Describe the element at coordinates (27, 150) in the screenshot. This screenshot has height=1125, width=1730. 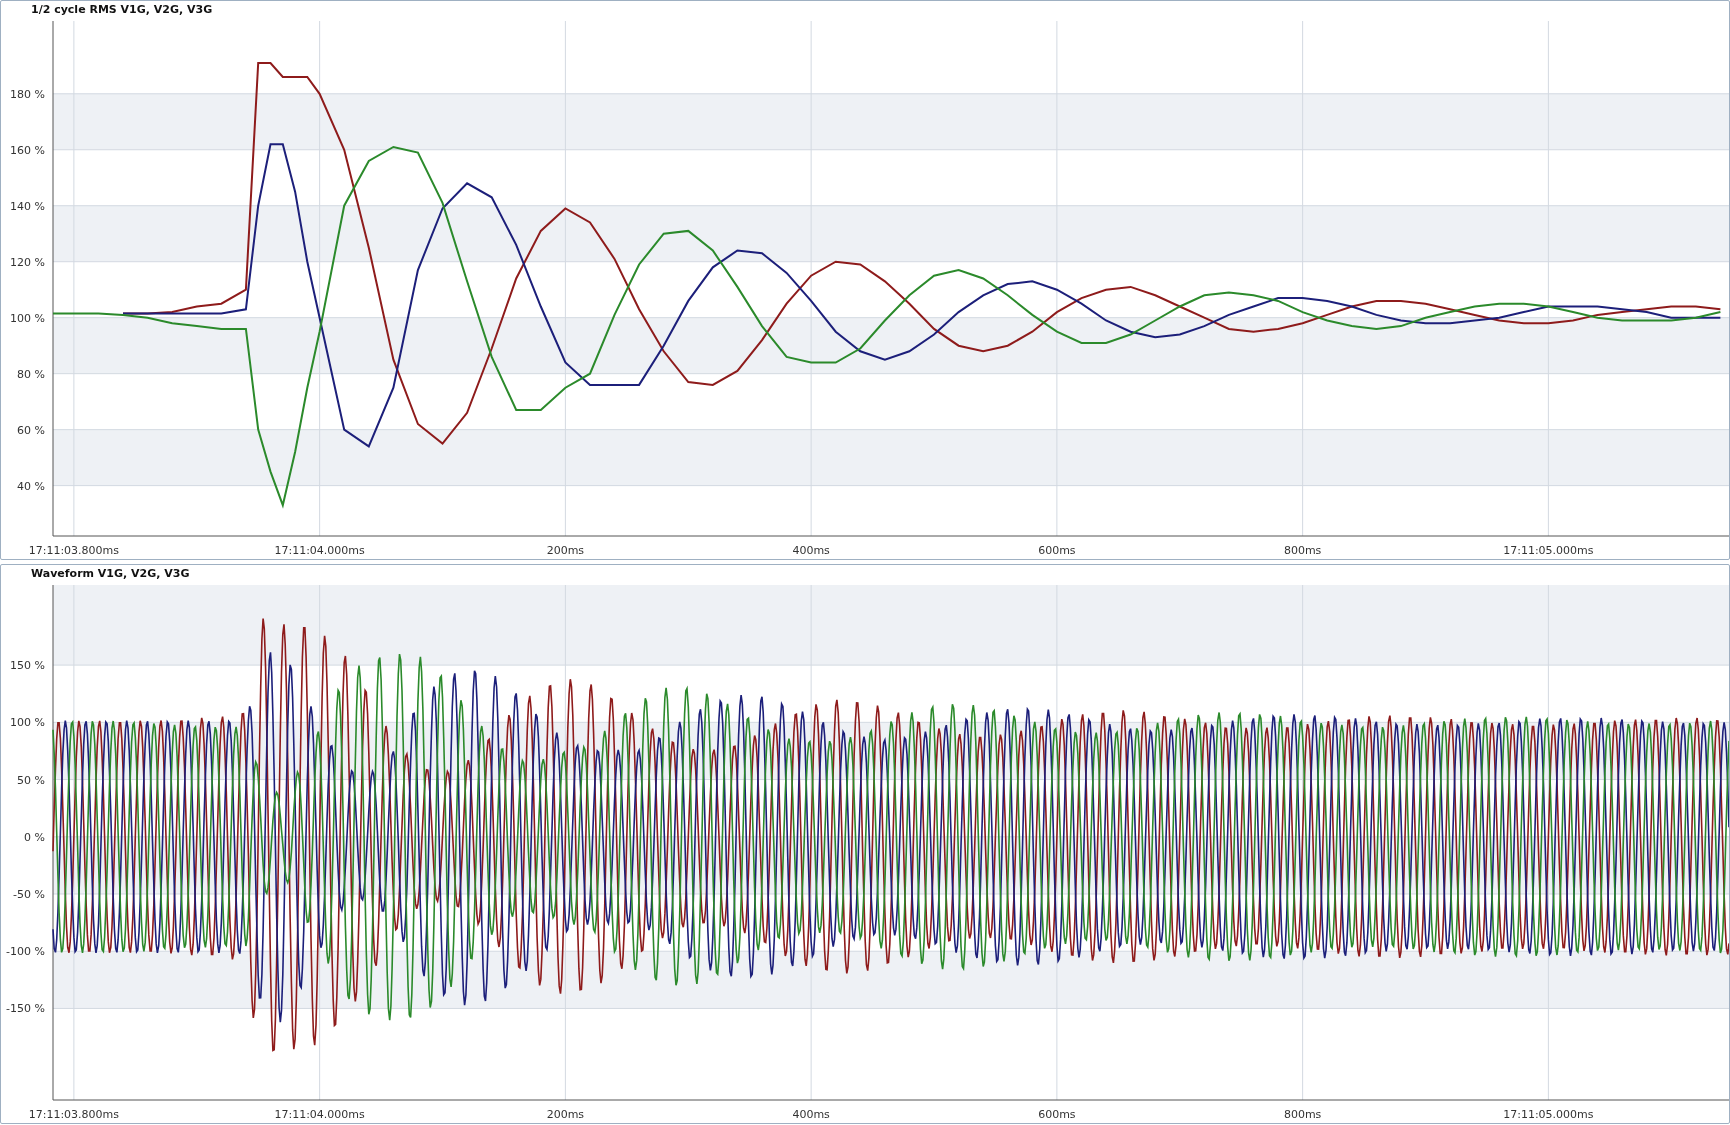
I see `axis-label: 160 %` at that location.